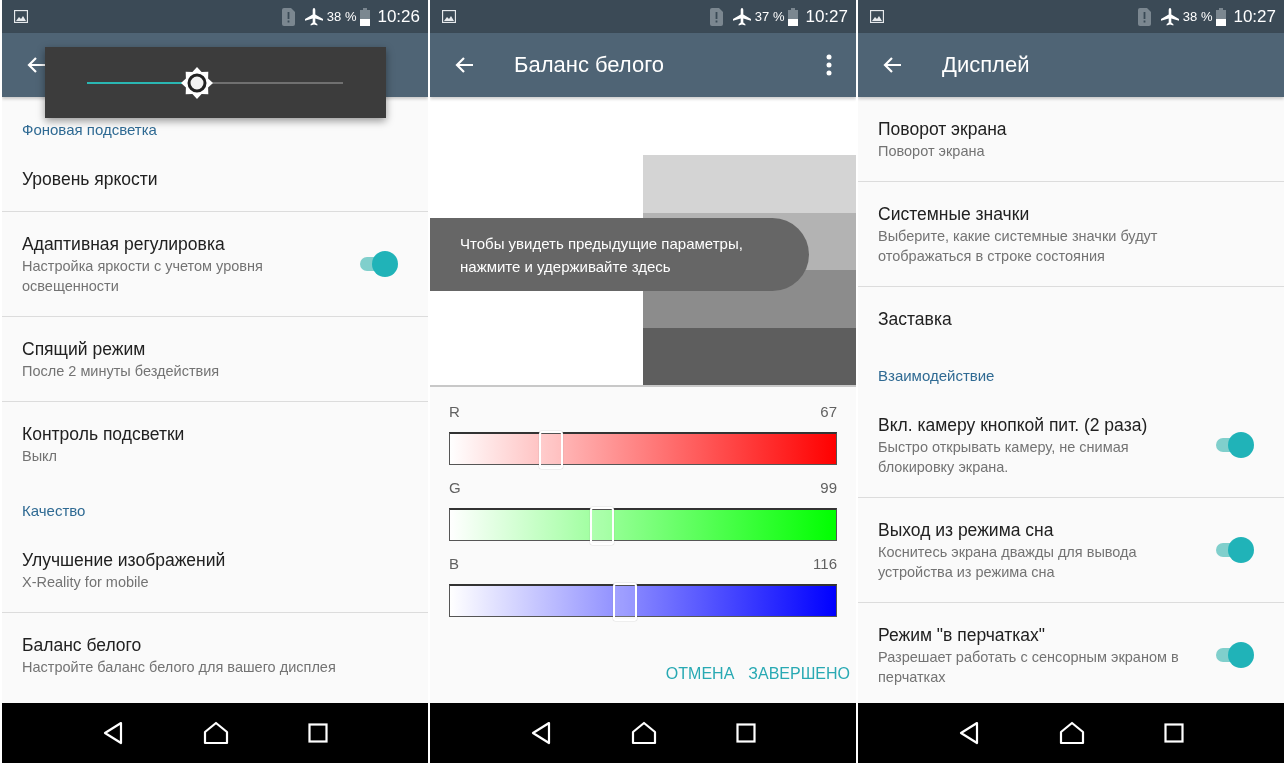  I want to click on section-header: Фоновая подсветка, so click(89, 130).